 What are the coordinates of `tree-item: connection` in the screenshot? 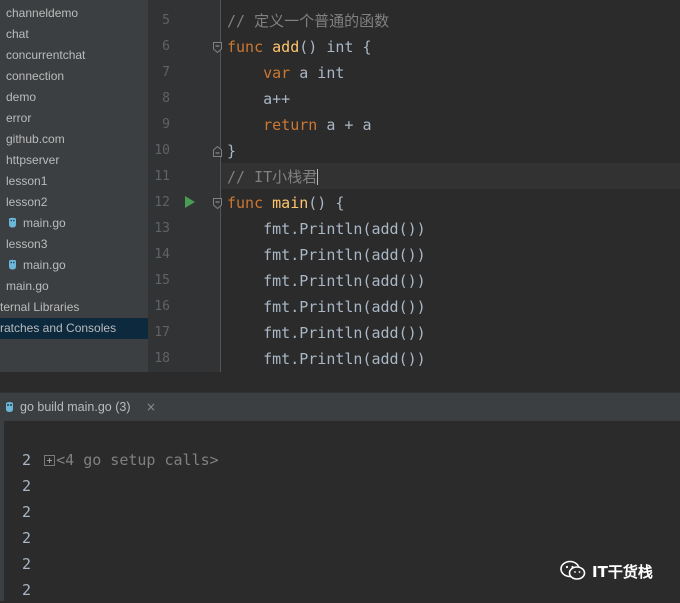 It's located at (32, 76).